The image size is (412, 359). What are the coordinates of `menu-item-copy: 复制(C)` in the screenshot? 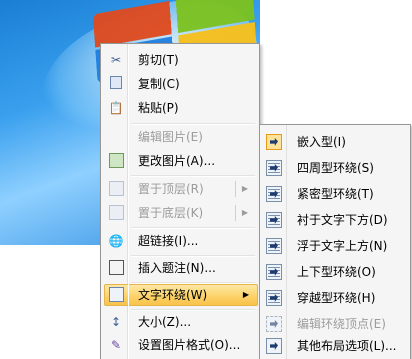 It's located at (180, 84).